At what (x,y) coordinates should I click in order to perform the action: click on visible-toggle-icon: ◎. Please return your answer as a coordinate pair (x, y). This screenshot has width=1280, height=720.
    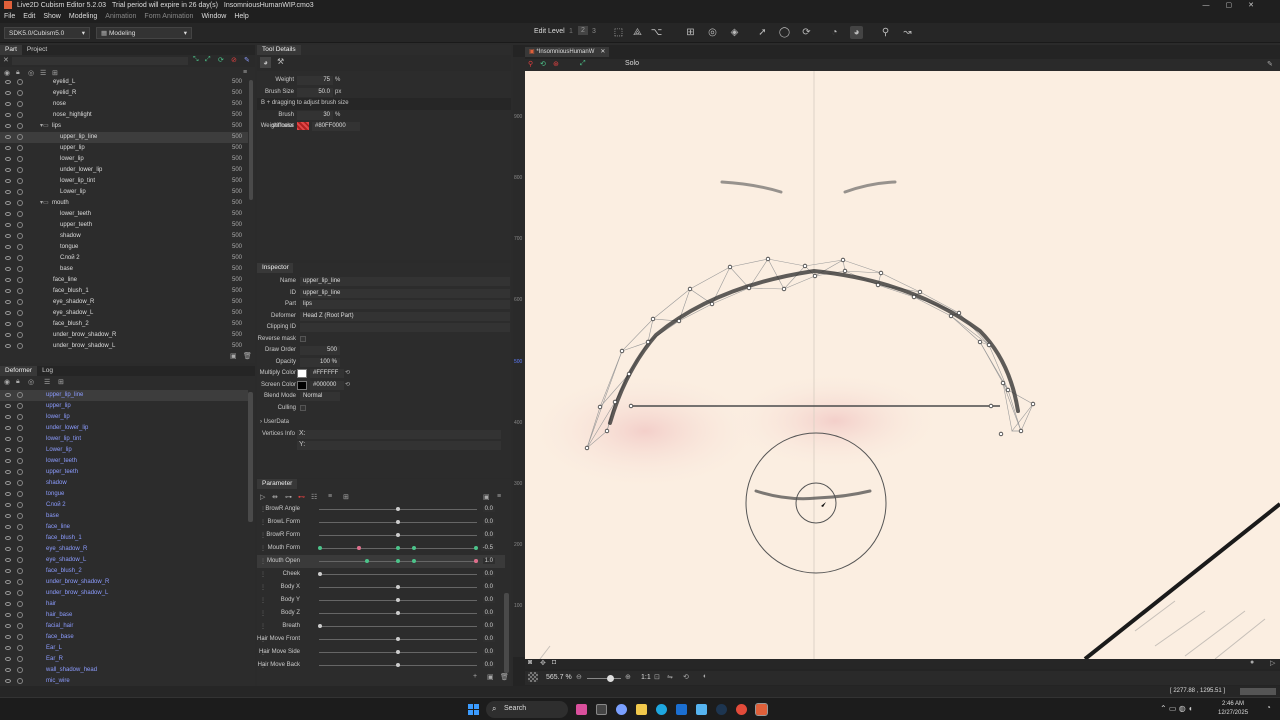
    Looking at the image, I should click on (31, 73).